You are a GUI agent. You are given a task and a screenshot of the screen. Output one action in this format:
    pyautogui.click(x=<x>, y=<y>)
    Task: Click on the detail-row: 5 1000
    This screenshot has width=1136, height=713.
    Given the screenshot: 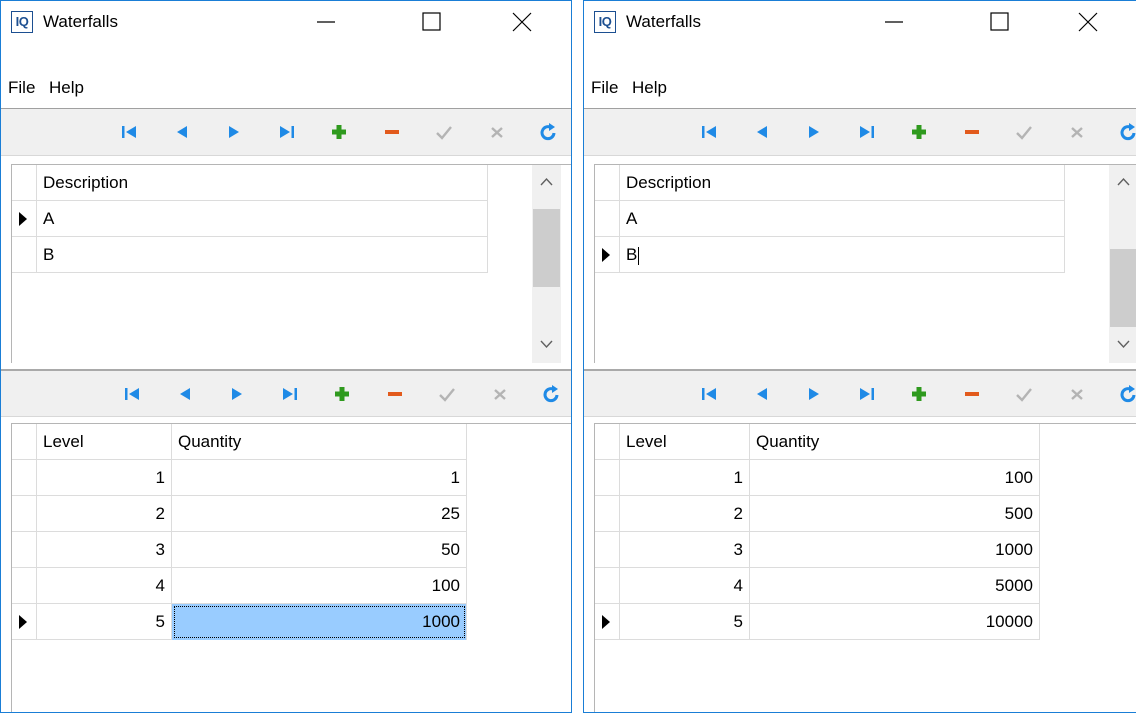 What is the action you would take?
    pyautogui.click(x=239, y=622)
    